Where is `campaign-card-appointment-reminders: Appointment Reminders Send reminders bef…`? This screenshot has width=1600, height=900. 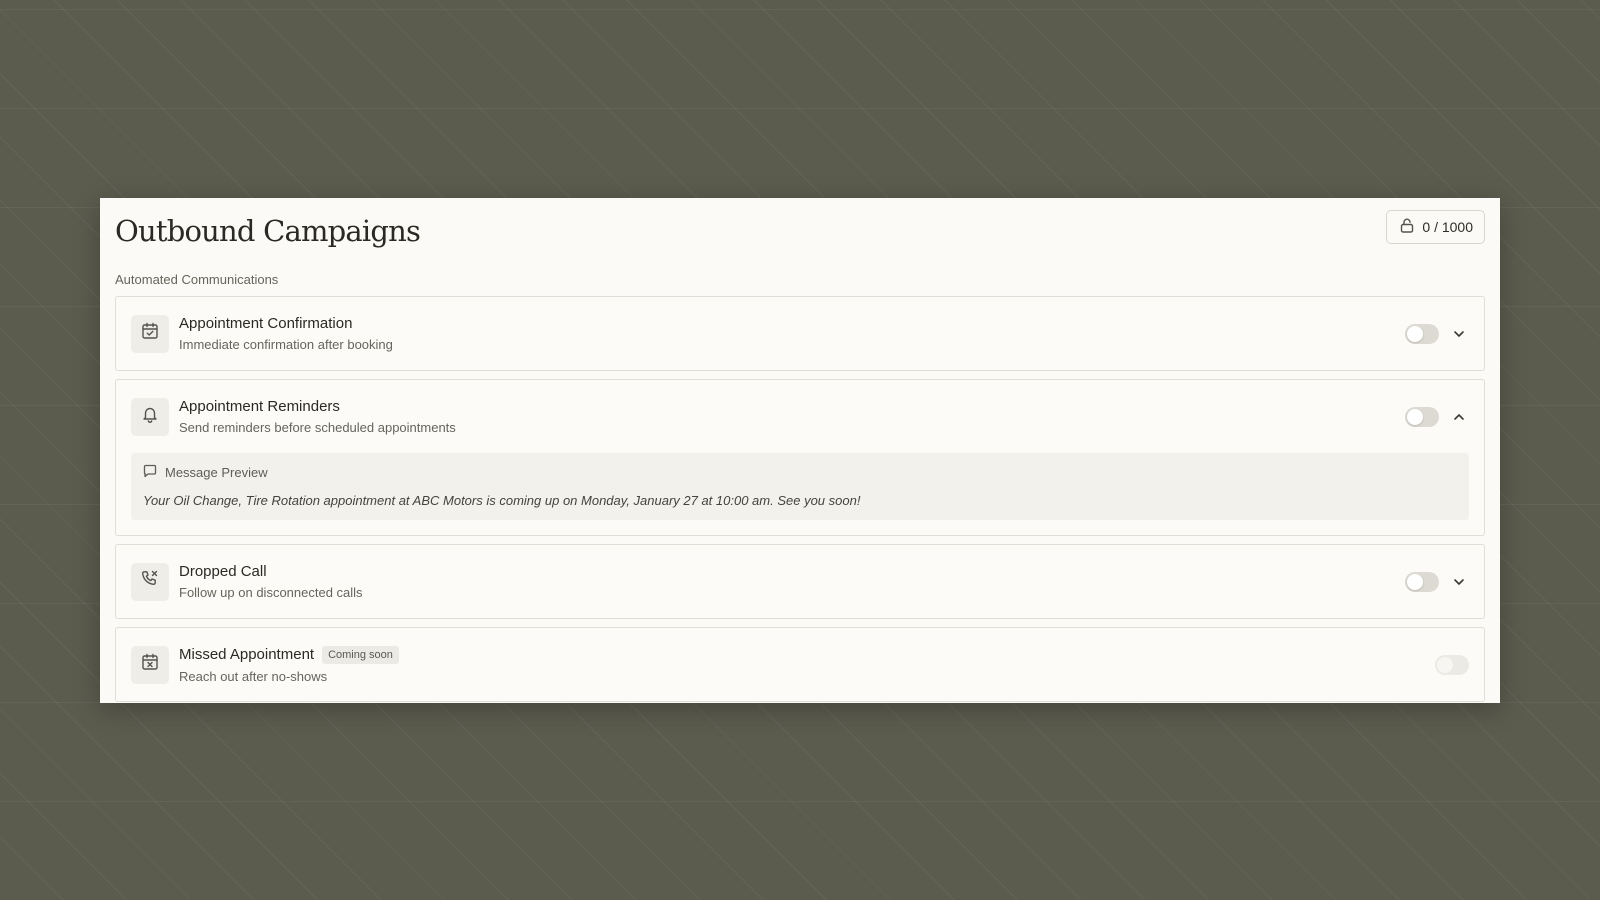 campaign-card-appointment-reminders: Appointment Reminders Send reminders bef… is located at coordinates (800, 457).